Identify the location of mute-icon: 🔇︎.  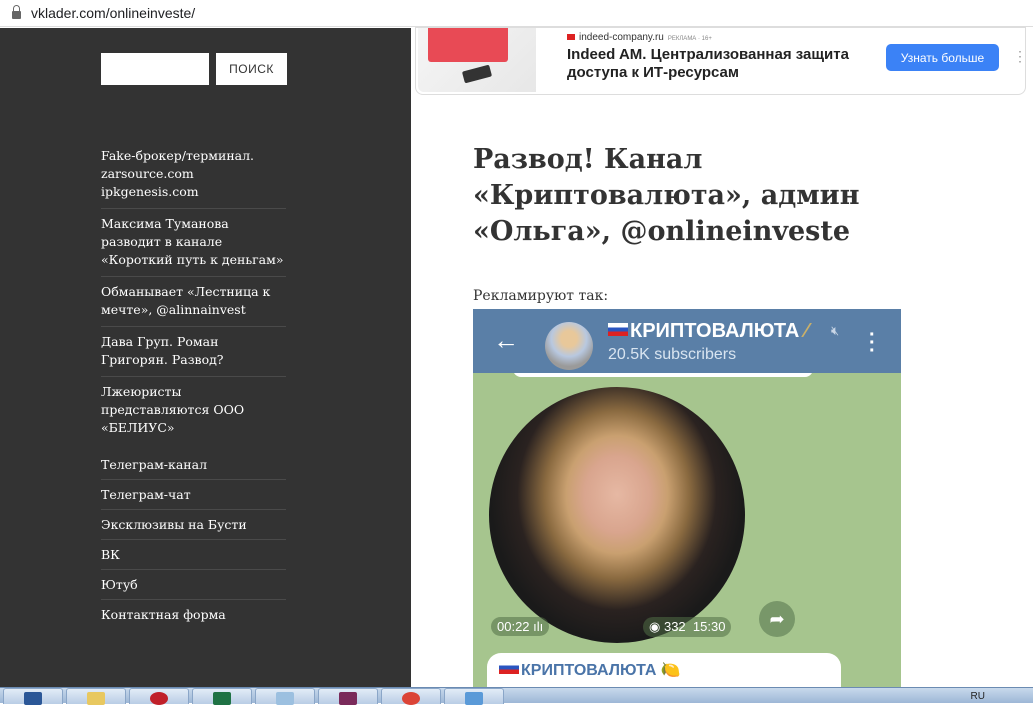
(835, 330).